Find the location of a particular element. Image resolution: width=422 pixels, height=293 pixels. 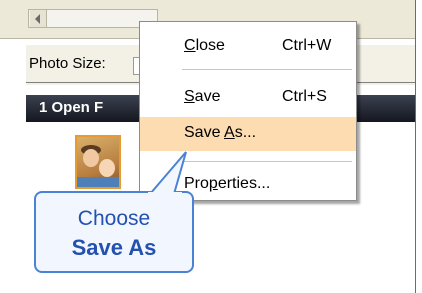

label-part: Save is located at coordinates (204, 132).